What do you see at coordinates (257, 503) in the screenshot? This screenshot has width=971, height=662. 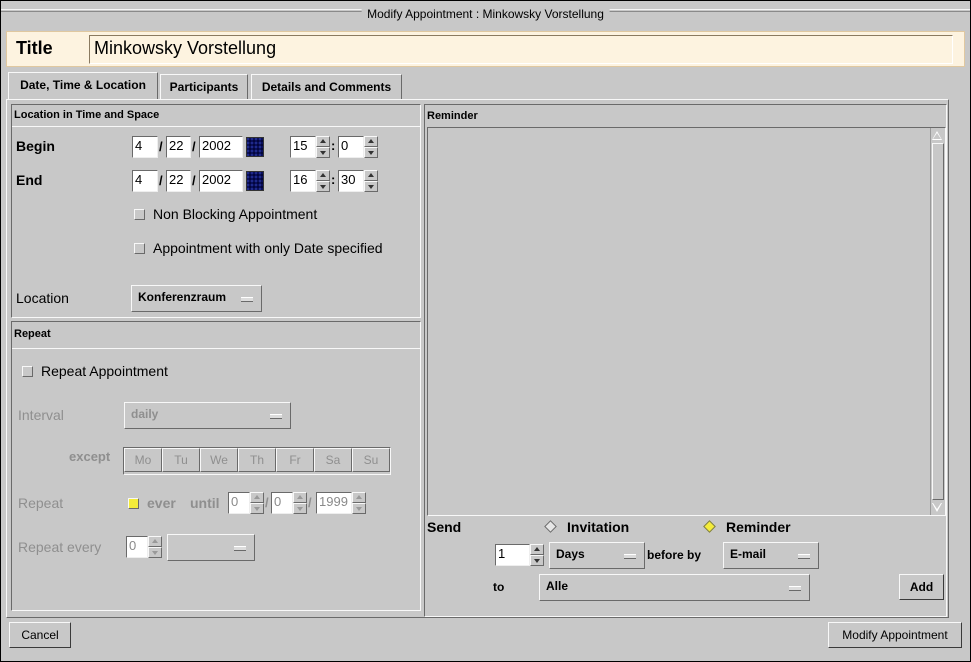 I see `until-month-stepper` at bounding box center [257, 503].